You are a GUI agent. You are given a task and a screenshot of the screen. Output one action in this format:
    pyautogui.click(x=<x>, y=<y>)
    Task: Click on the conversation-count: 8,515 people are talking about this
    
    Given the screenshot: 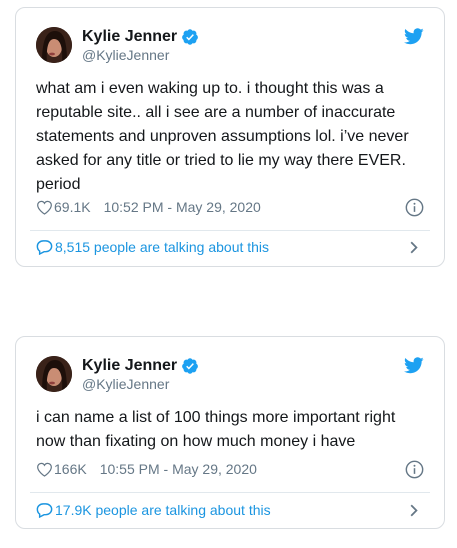 What is the action you would take?
    pyautogui.click(x=162, y=247)
    